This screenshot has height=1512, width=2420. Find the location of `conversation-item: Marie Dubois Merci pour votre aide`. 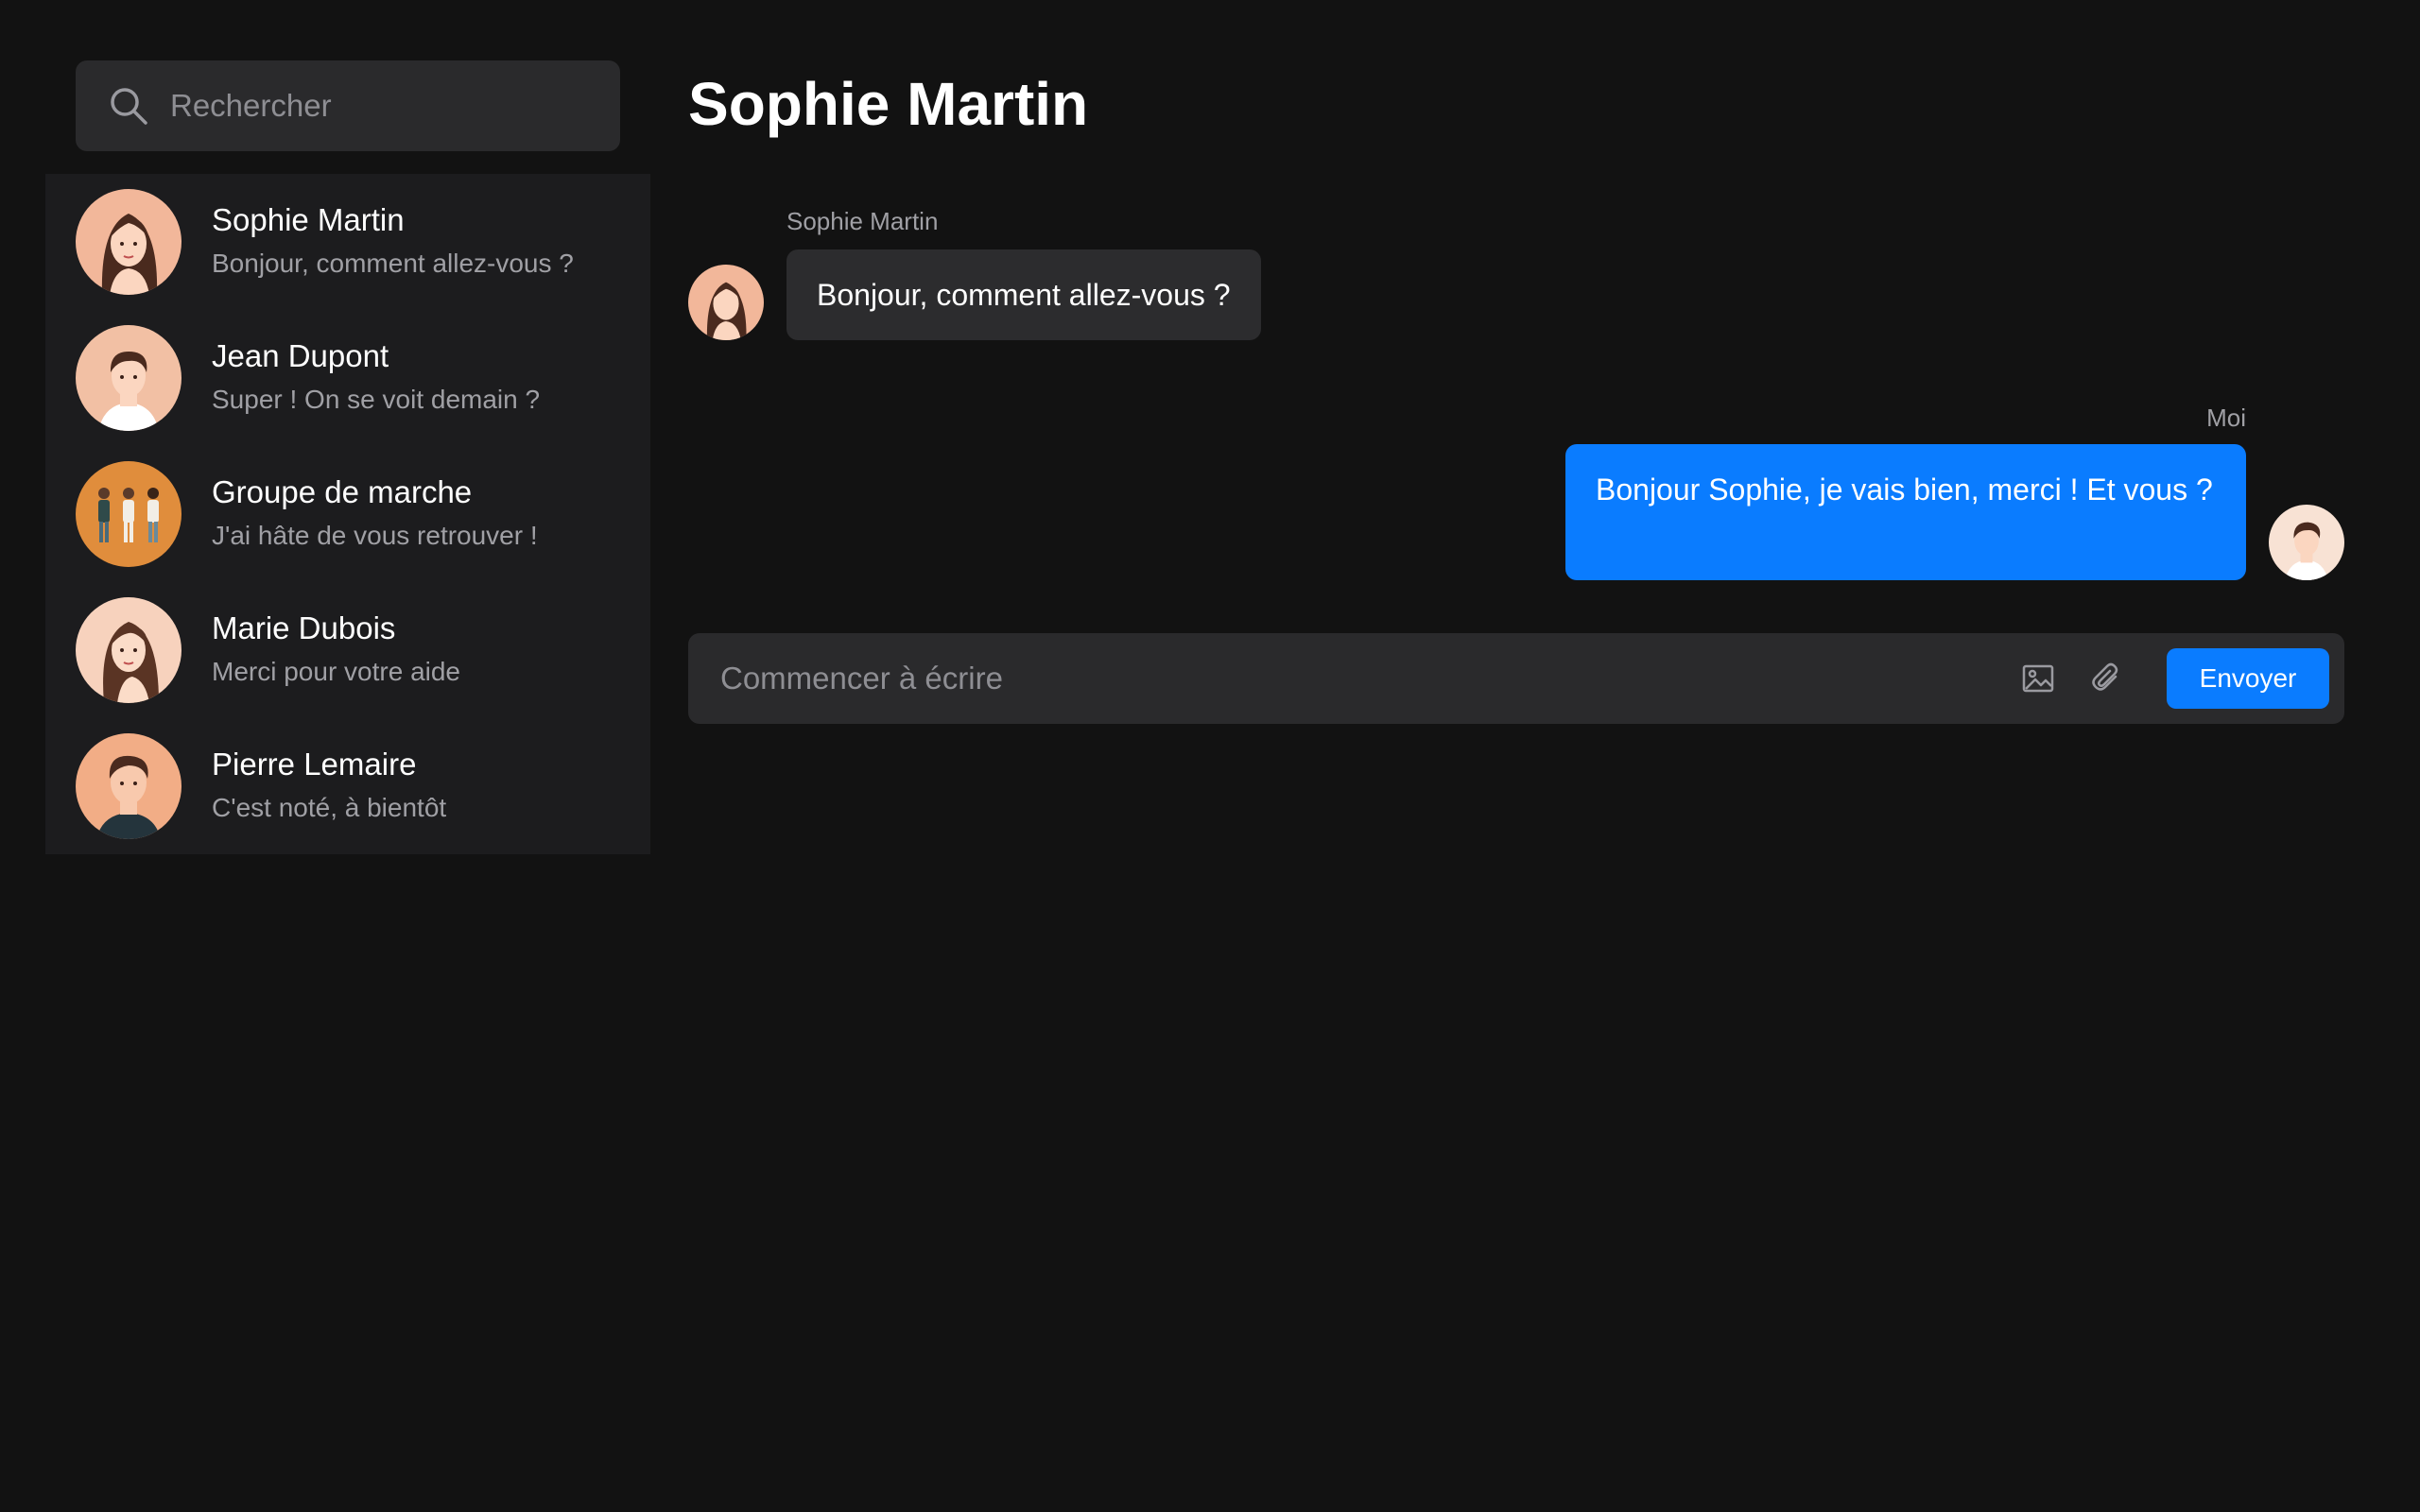

conversation-item: Marie Dubois Merci pour votre aide is located at coordinates (347, 650).